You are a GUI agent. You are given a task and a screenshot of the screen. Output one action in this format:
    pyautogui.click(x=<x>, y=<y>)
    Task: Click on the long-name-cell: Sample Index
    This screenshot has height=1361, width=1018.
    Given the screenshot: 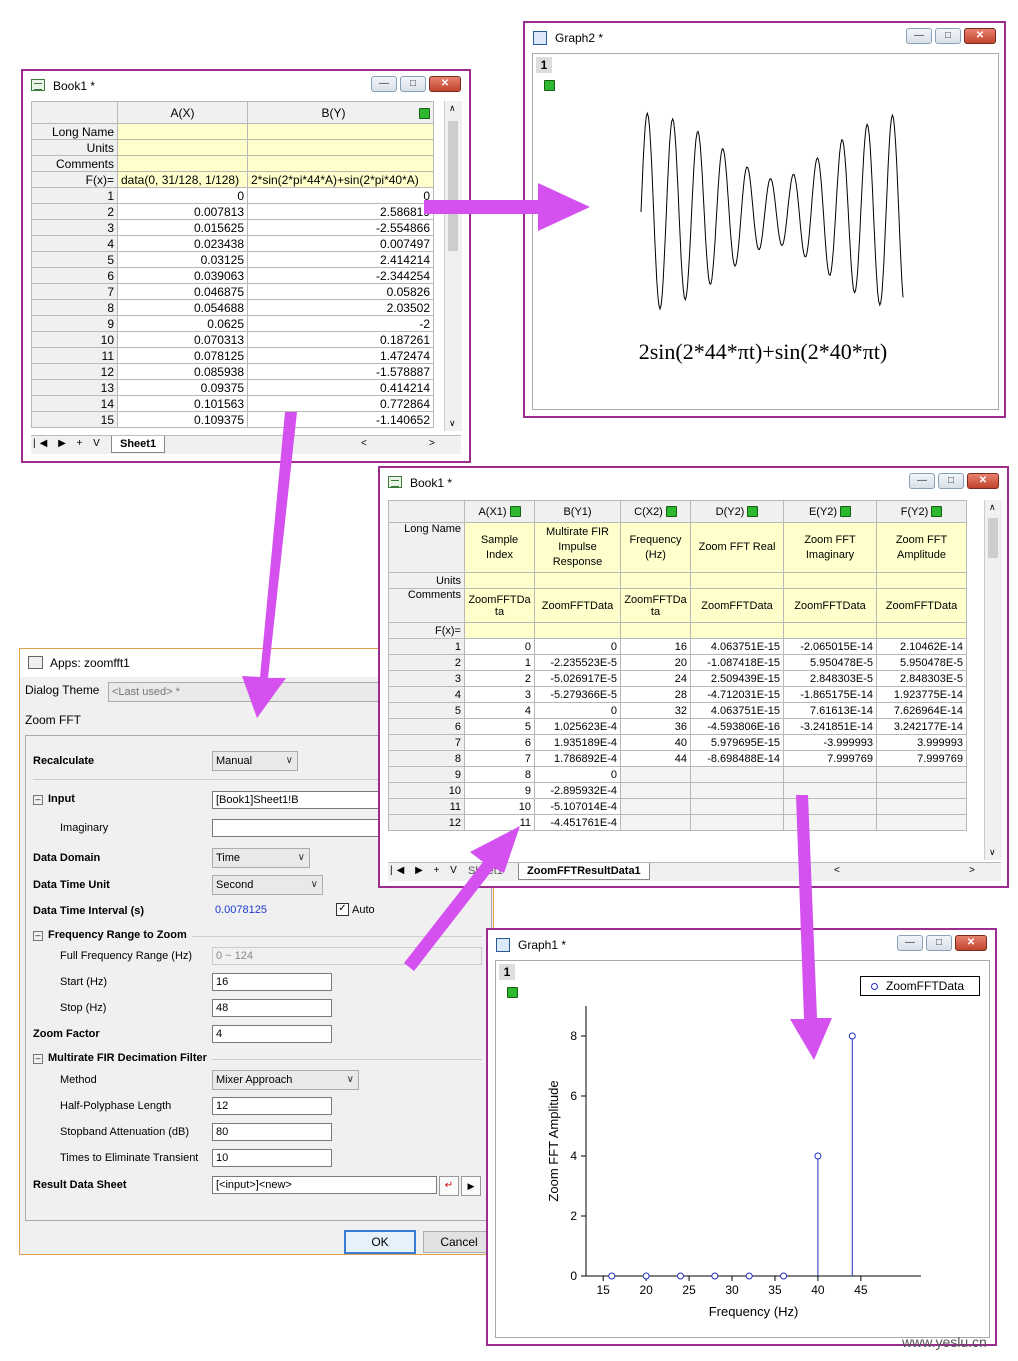 What is the action you would take?
    pyautogui.click(x=499, y=547)
    